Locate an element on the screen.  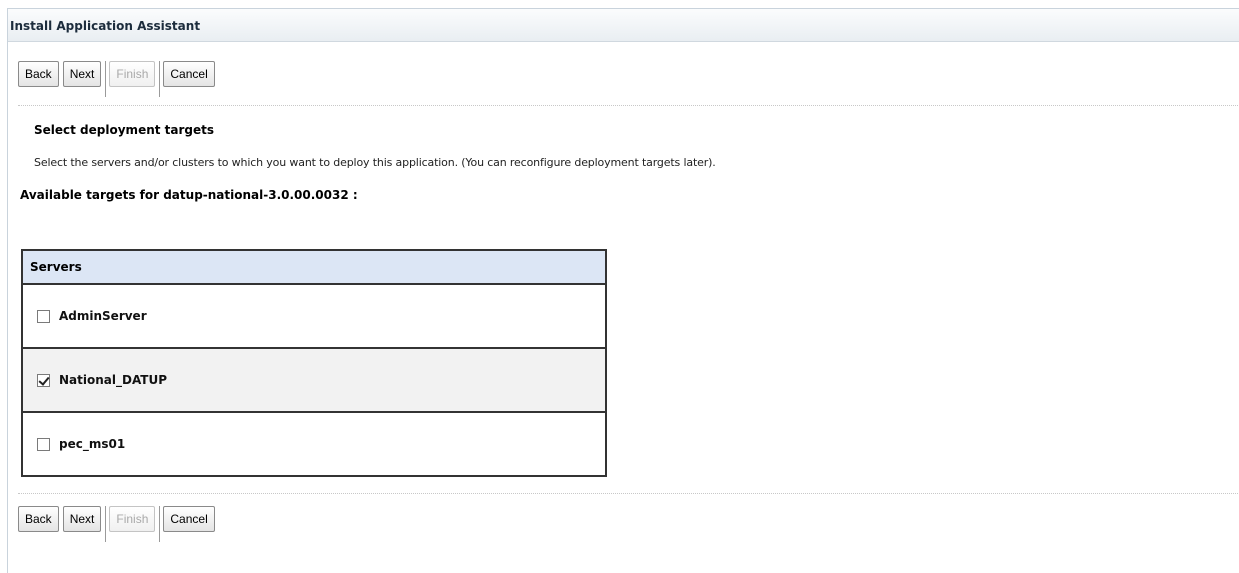
server-label: AdminServer is located at coordinates (103, 316).